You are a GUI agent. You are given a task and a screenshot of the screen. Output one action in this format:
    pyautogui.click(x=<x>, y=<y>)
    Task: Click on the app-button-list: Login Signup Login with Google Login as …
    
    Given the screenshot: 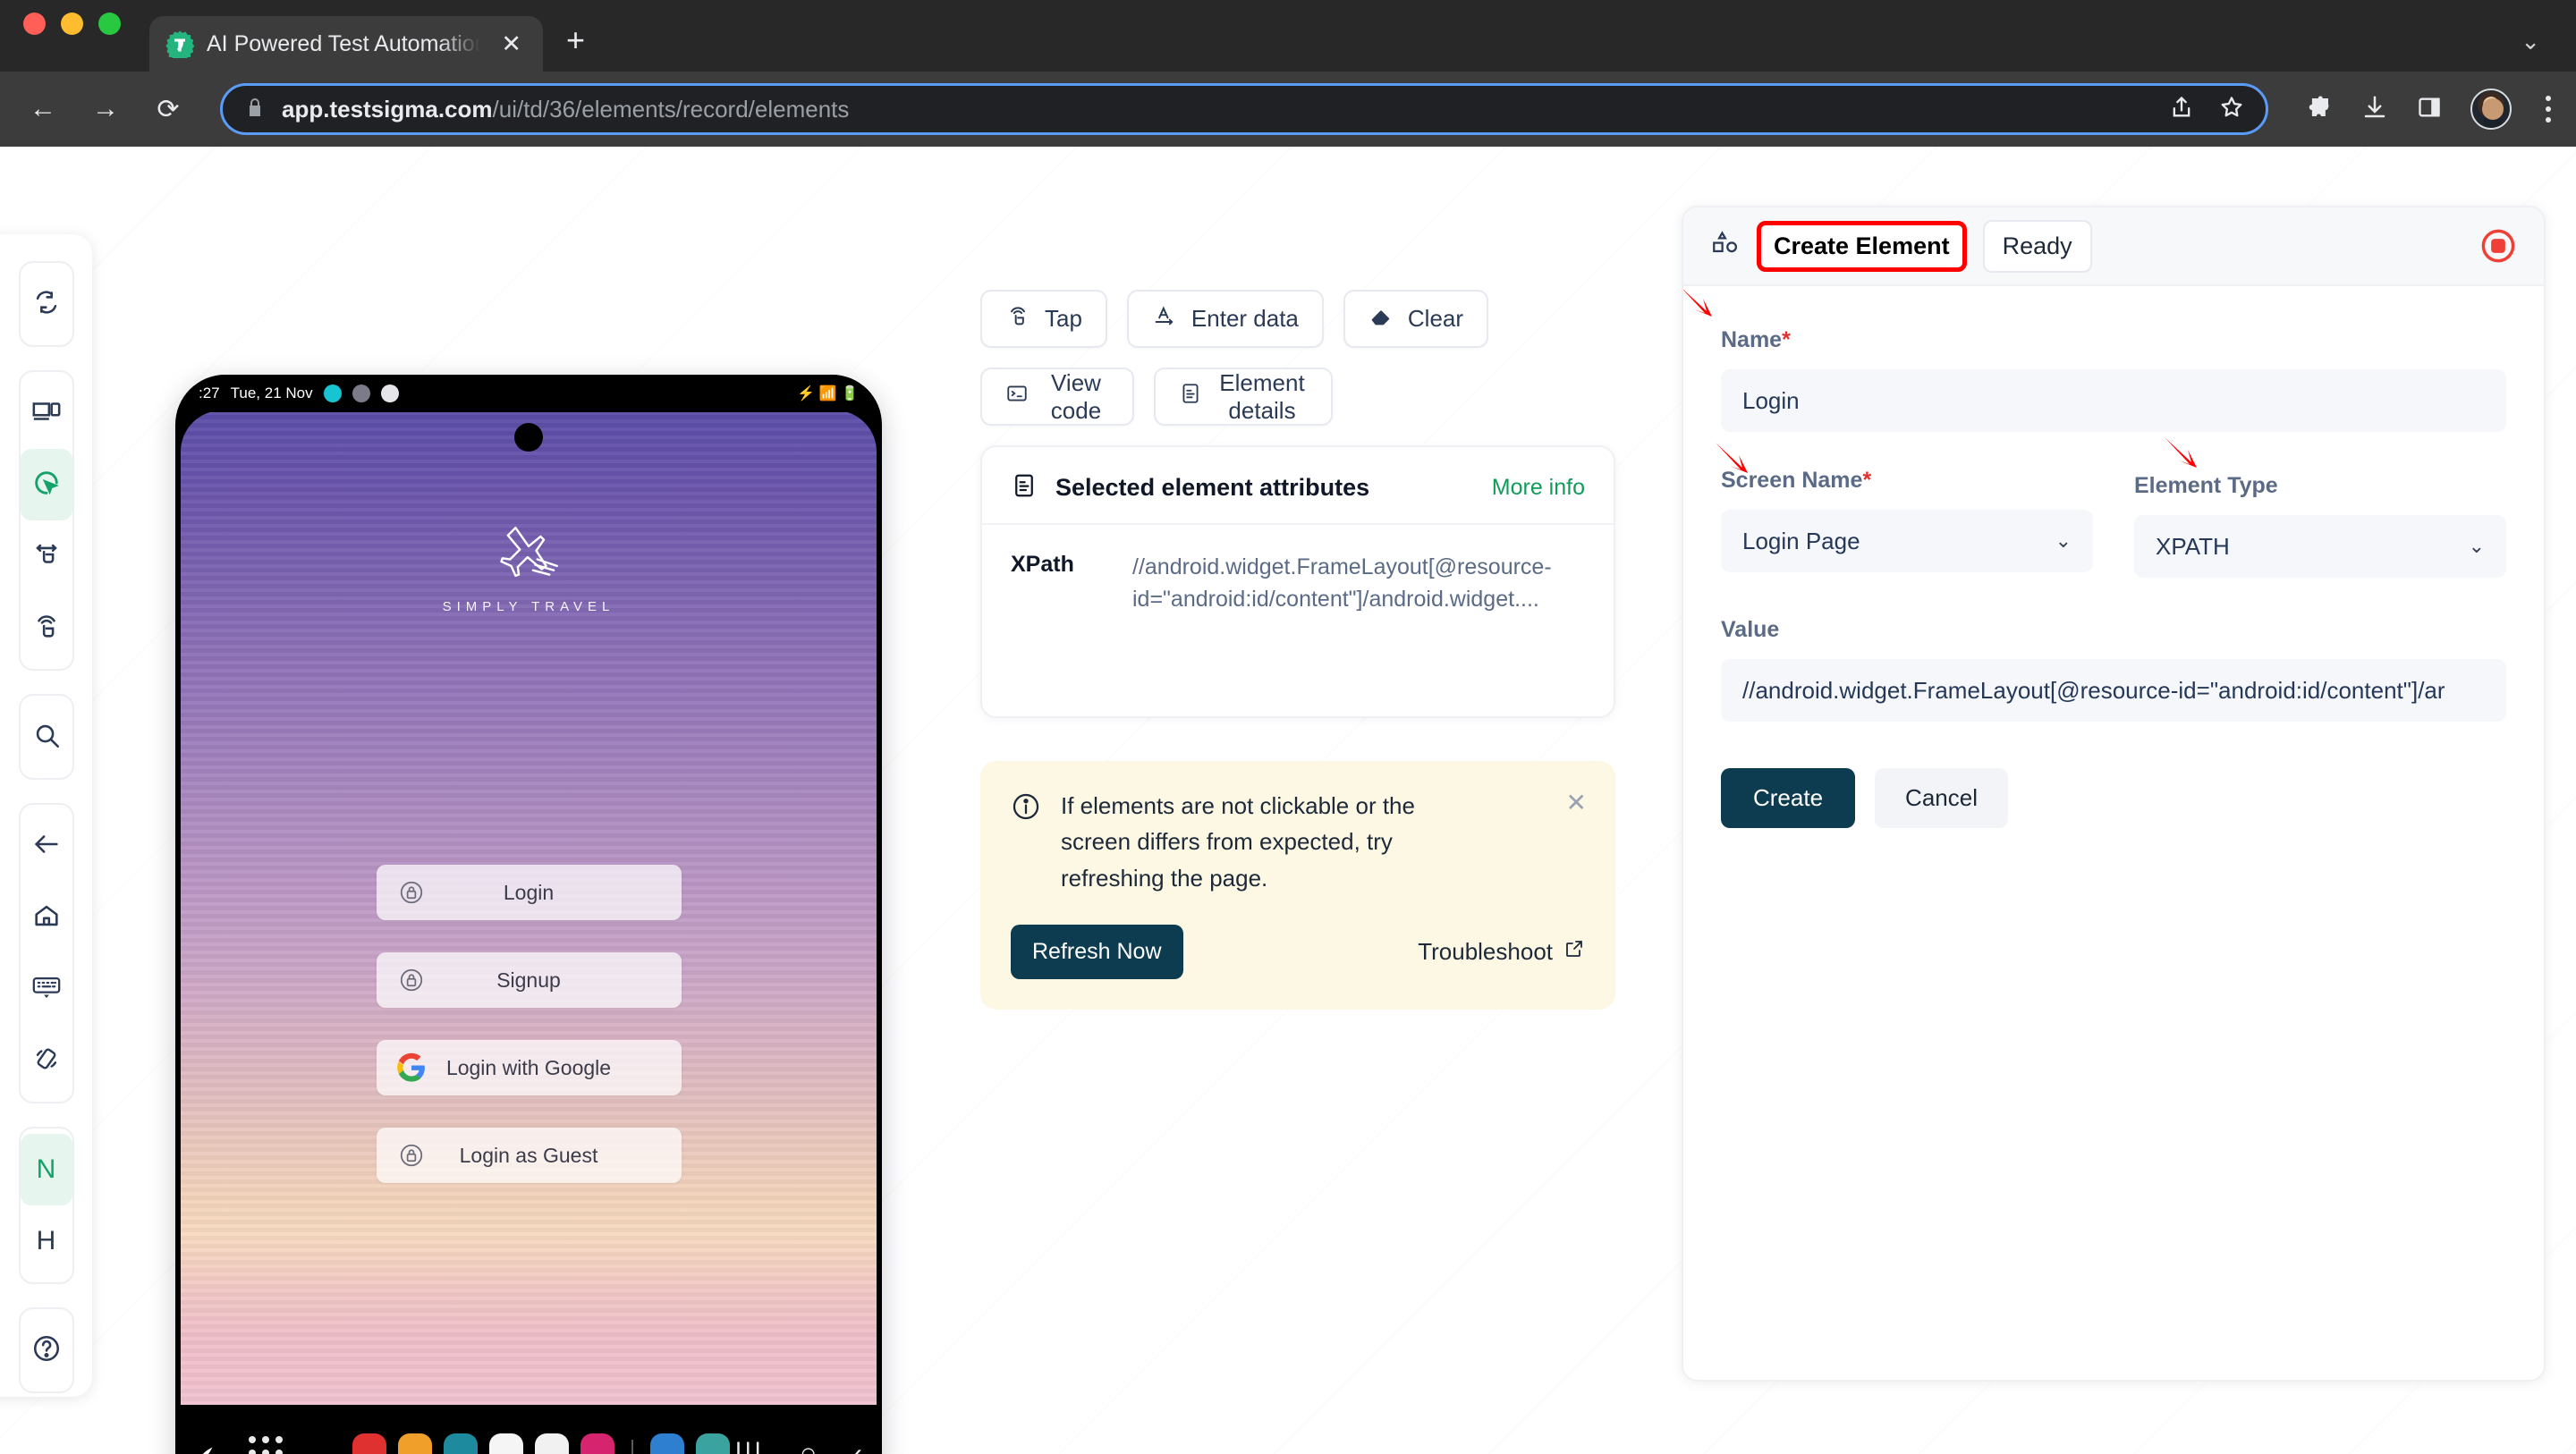 What is the action you would take?
    pyautogui.click(x=529, y=1040)
    